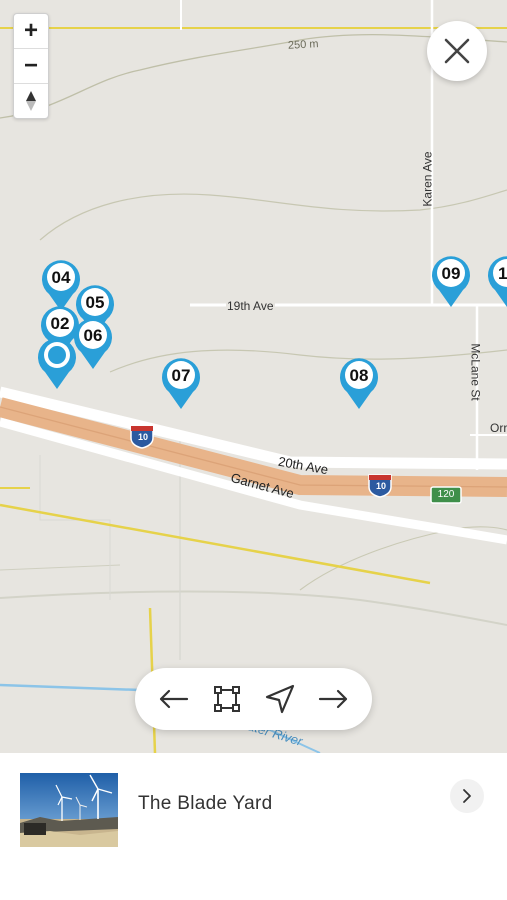  What do you see at coordinates (93, 335) in the screenshot?
I see `pin-label: 06` at bounding box center [93, 335].